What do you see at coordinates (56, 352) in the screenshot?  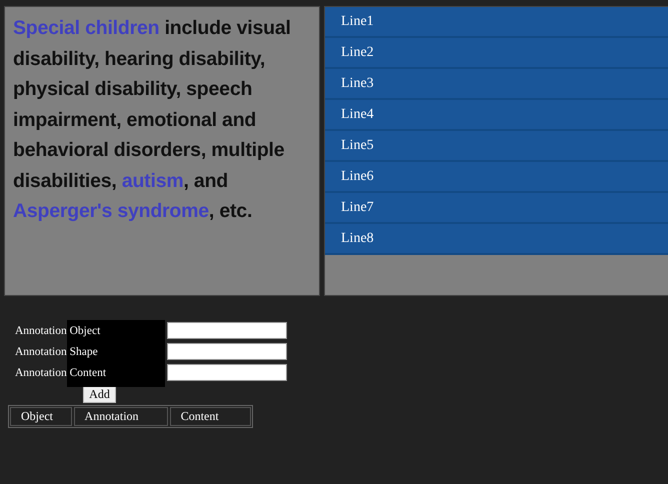 I see `field-label: Annotation Shape` at bounding box center [56, 352].